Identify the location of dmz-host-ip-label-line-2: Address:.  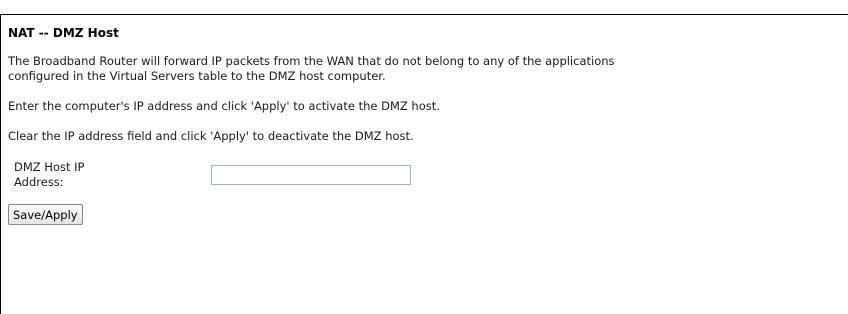
(39, 182).